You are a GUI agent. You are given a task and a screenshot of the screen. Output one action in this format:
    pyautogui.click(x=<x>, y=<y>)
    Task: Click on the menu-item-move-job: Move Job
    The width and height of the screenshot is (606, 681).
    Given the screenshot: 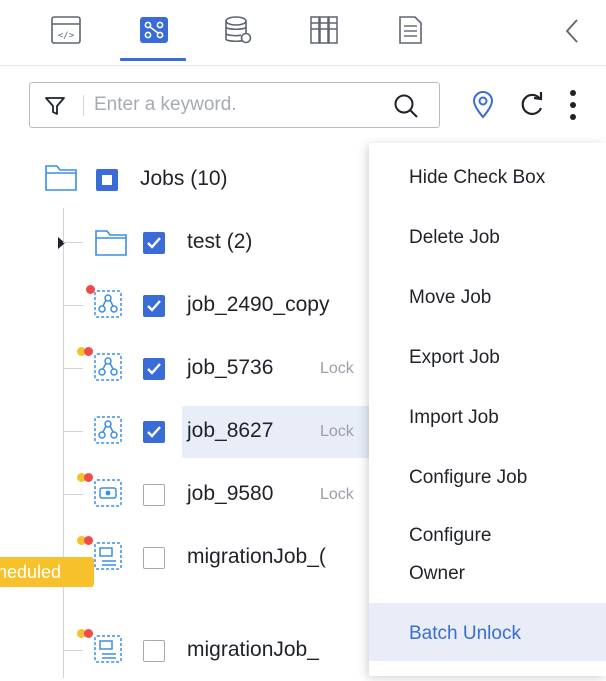 What is the action you would take?
    pyautogui.click(x=487, y=296)
    